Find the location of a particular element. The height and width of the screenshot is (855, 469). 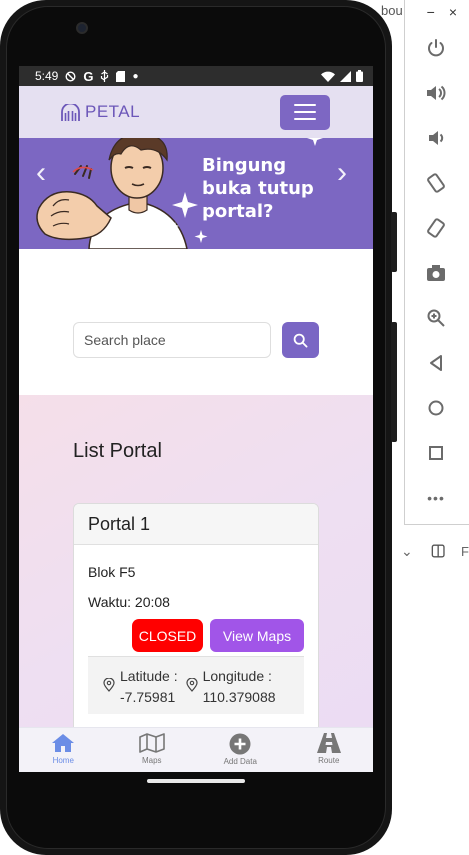

window-title-fragment: bou is located at coordinates (392, 10).